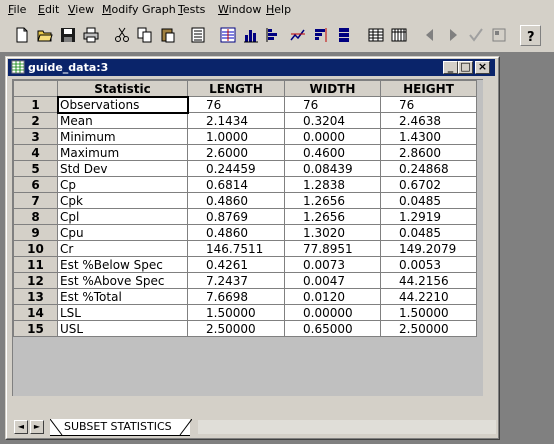 The width and height of the screenshot is (554, 444). What do you see at coordinates (428, 168) in the screenshot?
I see `value-cell: 0.24868` at bounding box center [428, 168].